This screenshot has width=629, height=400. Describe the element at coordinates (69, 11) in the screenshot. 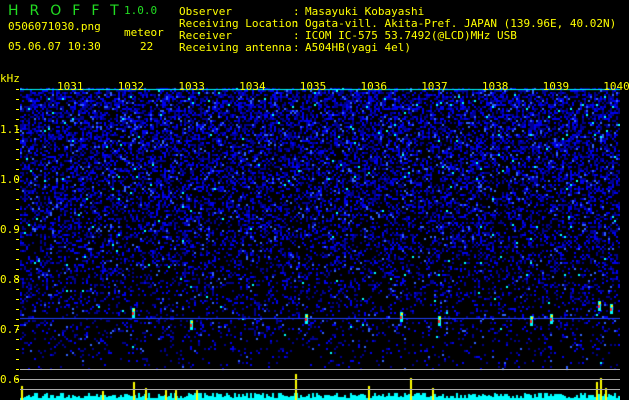

I see `app-logo: HROFFT` at that location.